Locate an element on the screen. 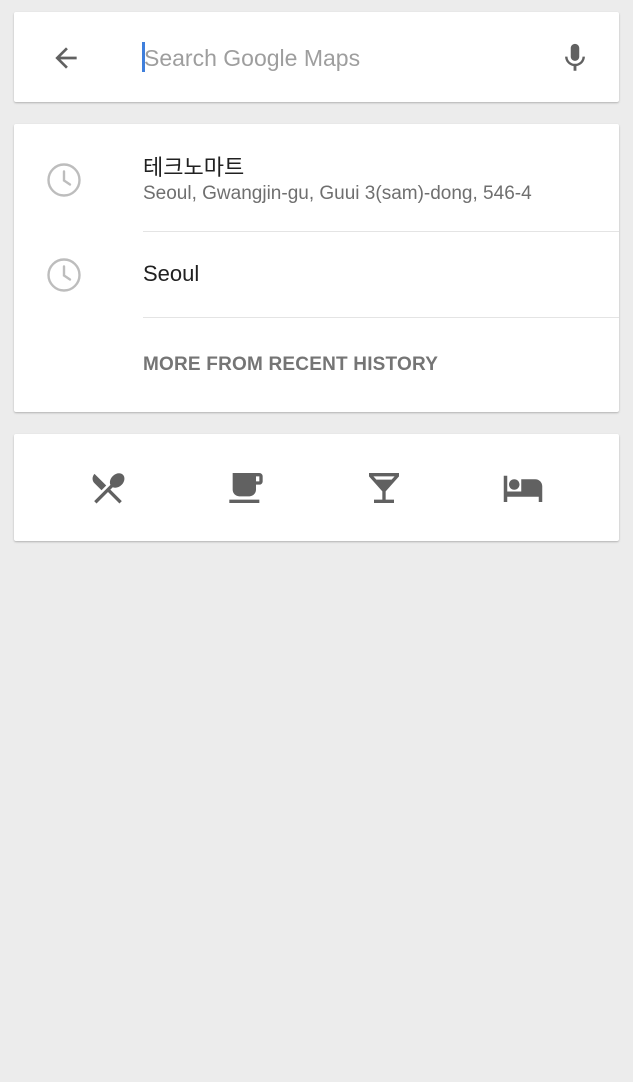 This screenshot has width=633, height=1082. category-shortcuts is located at coordinates (316, 487).